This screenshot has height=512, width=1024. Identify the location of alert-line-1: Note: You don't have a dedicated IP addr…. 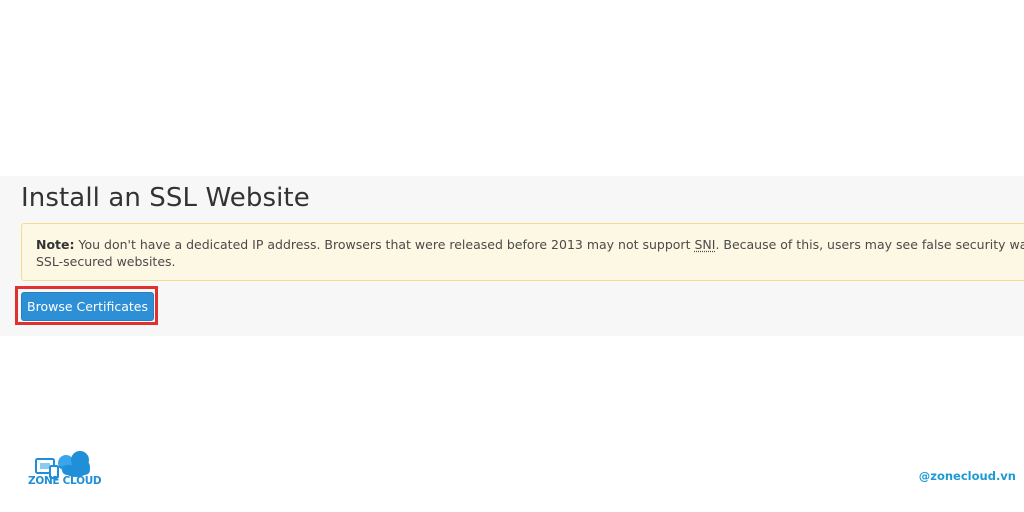
(530, 244).